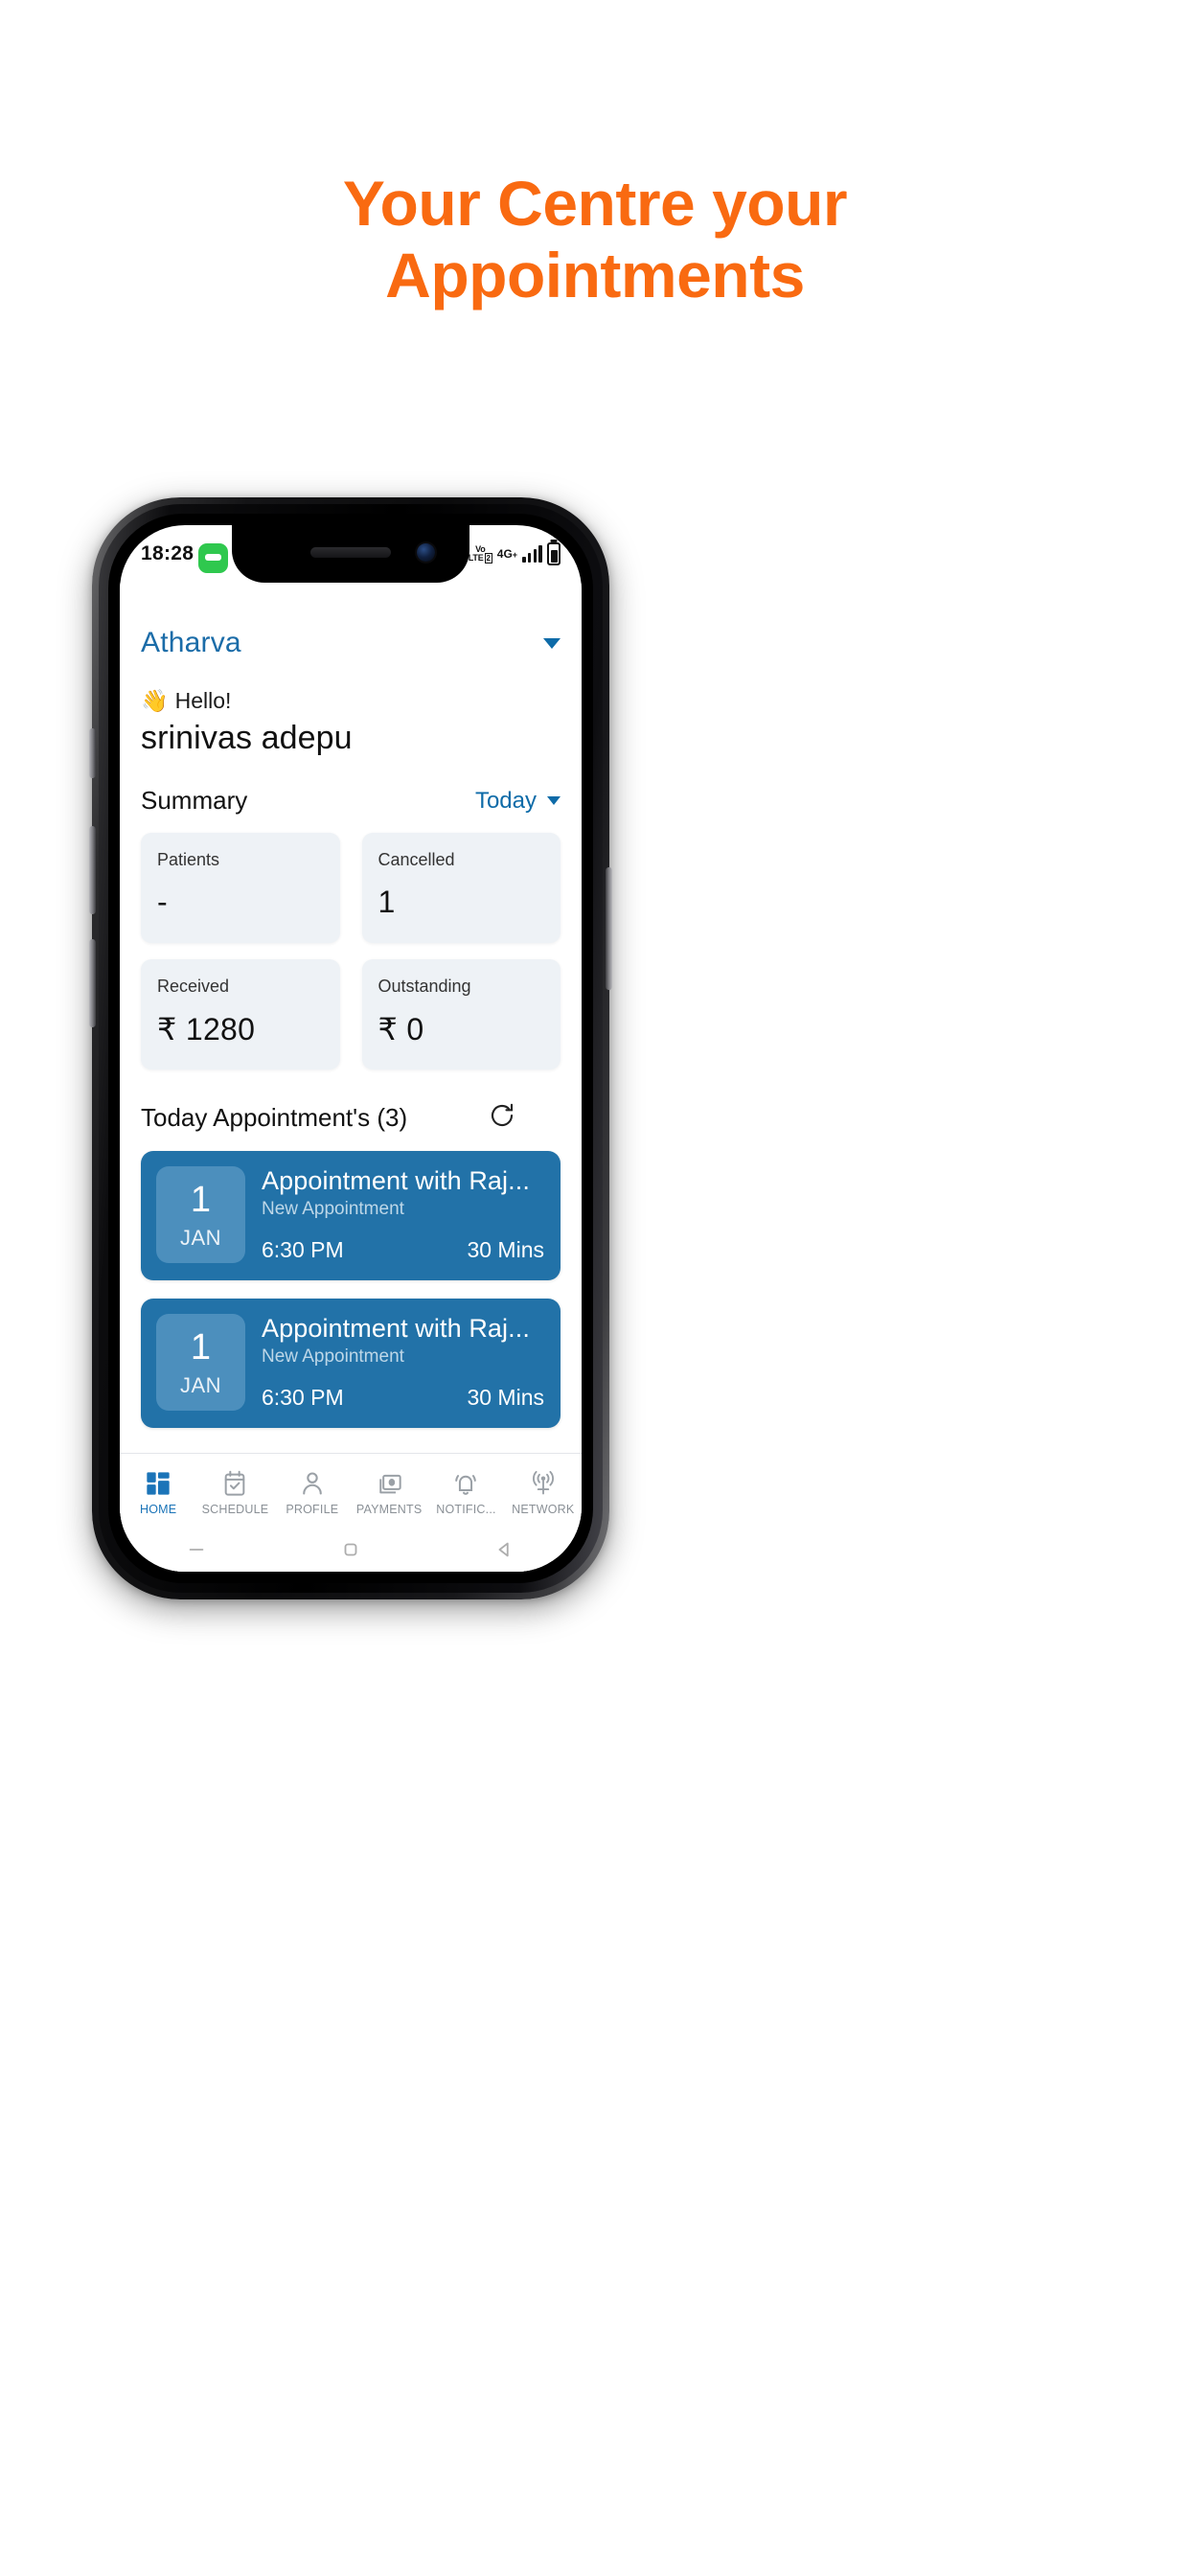  What do you see at coordinates (163, 902) in the screenshot?
I see `stat-value: -` at bounding box center [163, 902].